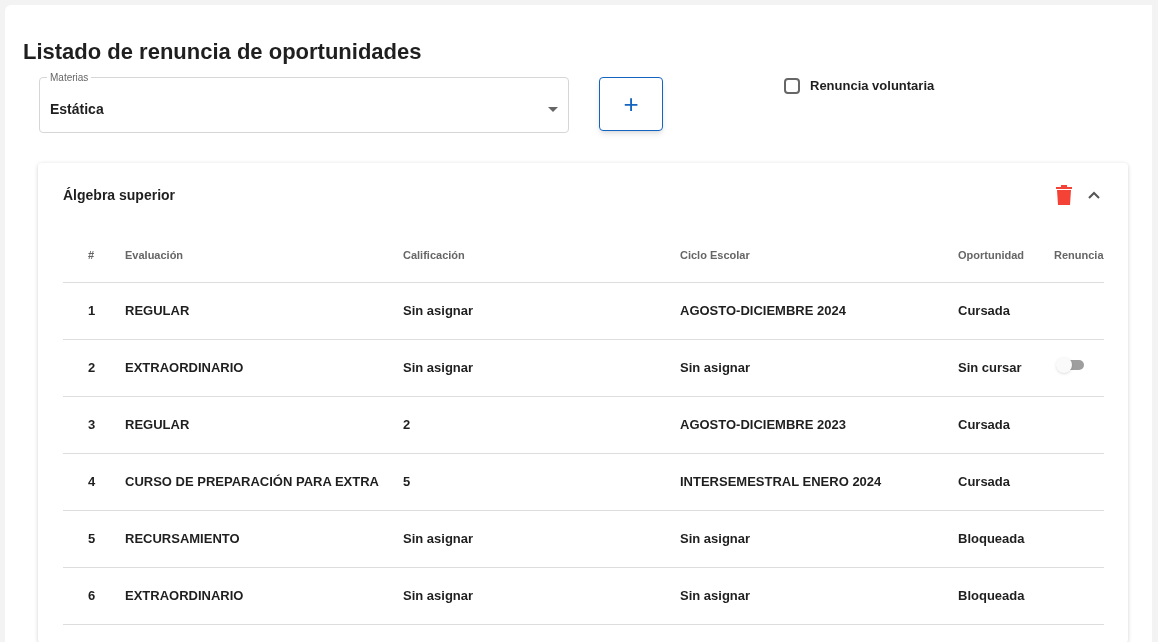 The width and height of the screenshot is (1158, 642). What do you see at coordinates (715, 255) in the screenshot?
I see `column-header: Ciclo Escolar` at bounding box center [715, 255].